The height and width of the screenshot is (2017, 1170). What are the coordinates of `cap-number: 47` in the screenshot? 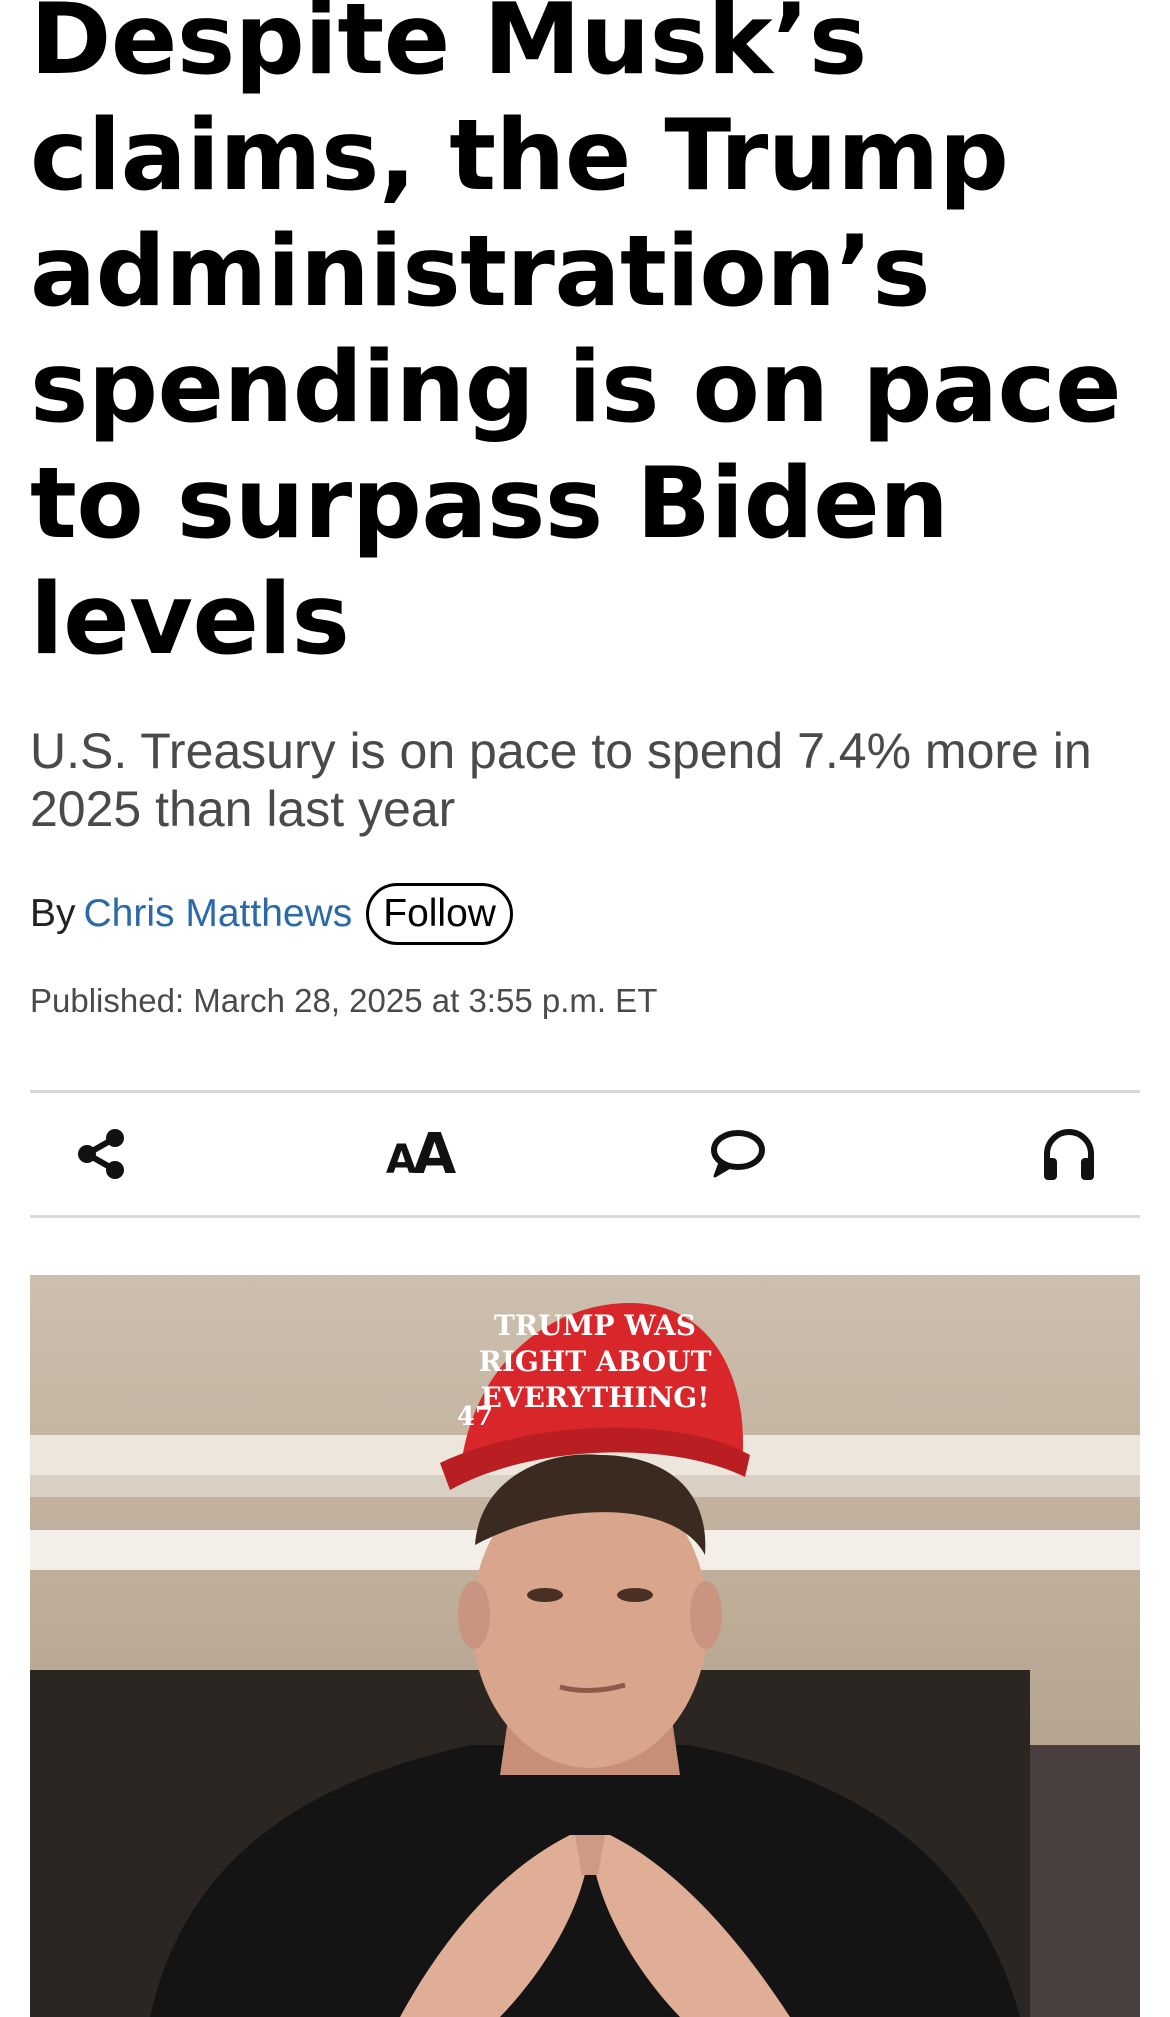 It's located at (475, 1417).